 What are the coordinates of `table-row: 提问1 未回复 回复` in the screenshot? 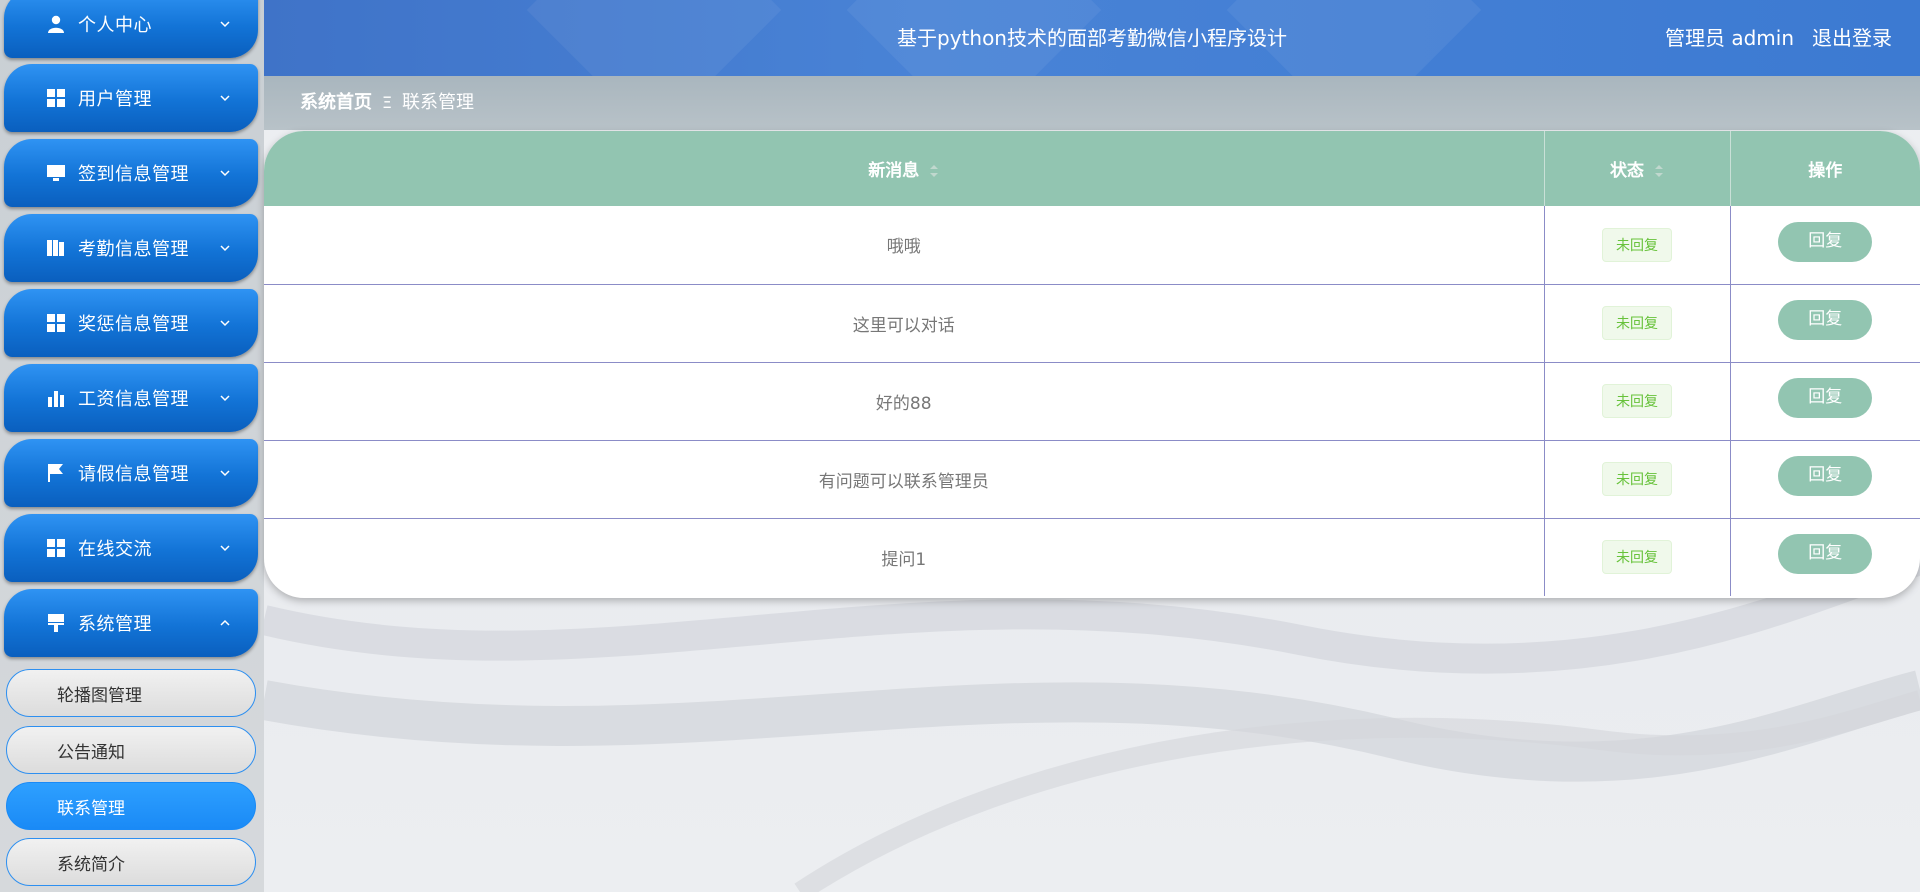 It's located at (1092, 556).